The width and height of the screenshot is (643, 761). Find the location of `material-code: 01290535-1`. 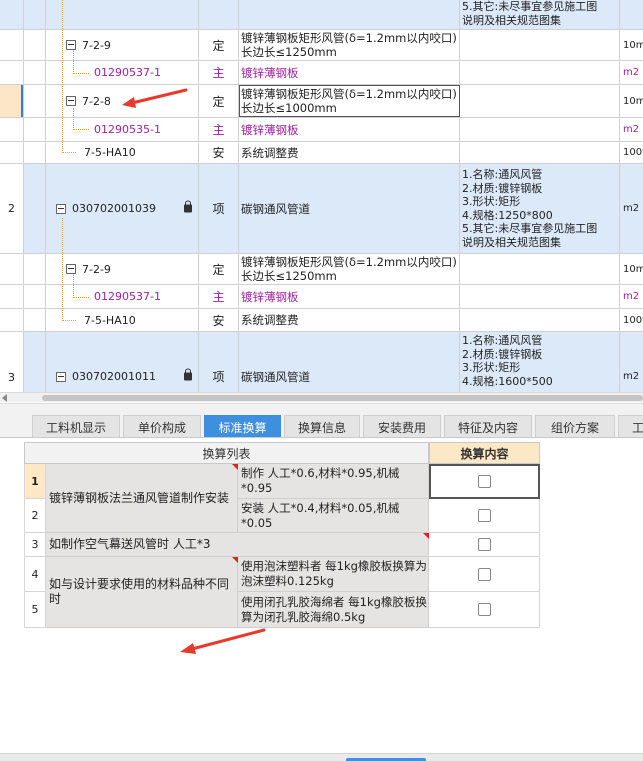

material-code: 01290535-1 is located at coordinates (122, 129).